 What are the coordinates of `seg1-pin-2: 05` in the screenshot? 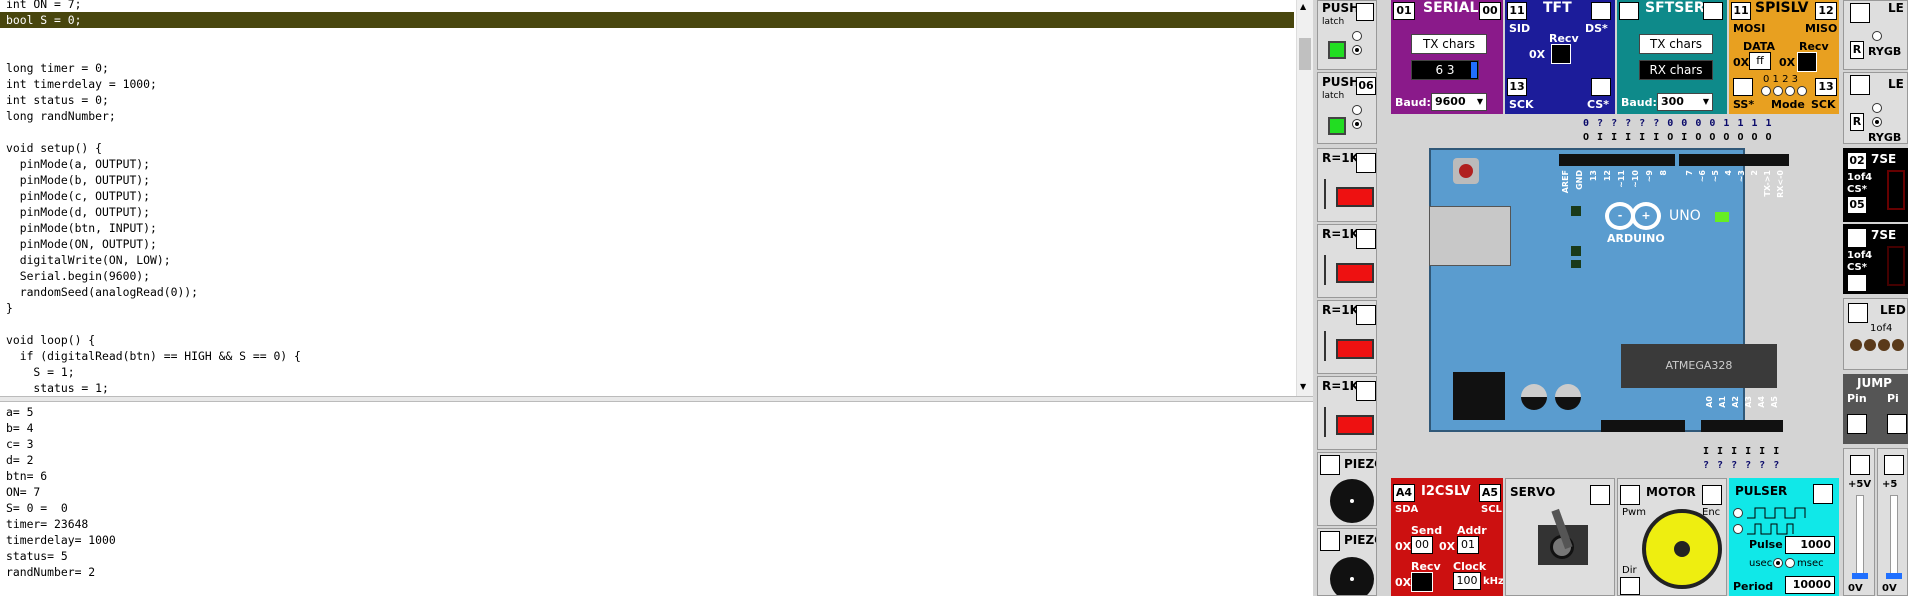 It's located at (1857, 205).